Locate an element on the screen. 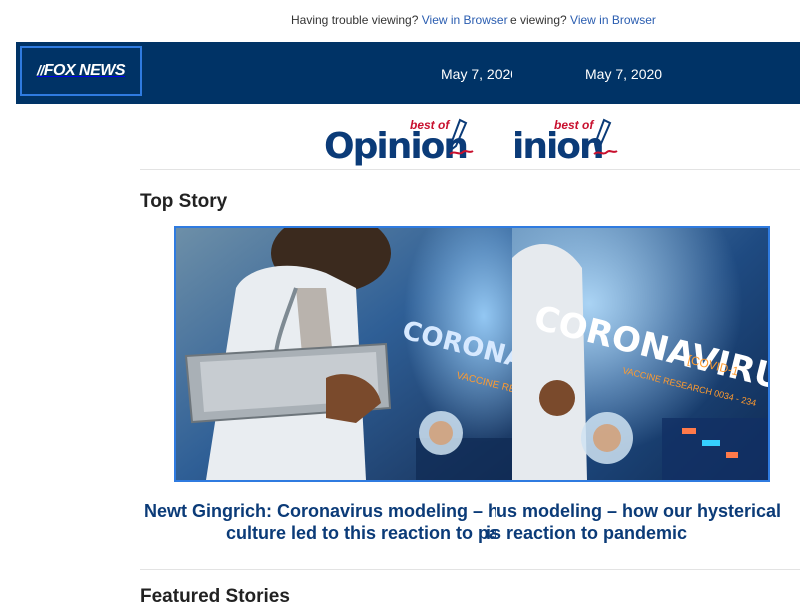 This screenshot has height=608, width=800. view-in-browser-copy-duplicate: e viewing? View in Browser is located at coordinates (583, 20).